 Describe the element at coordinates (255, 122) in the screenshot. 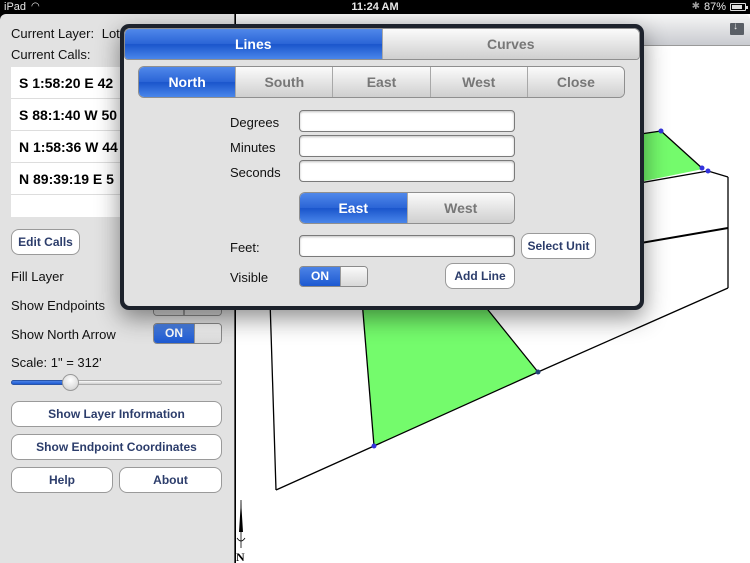

I see `degrees-label: Degrees` at that location.